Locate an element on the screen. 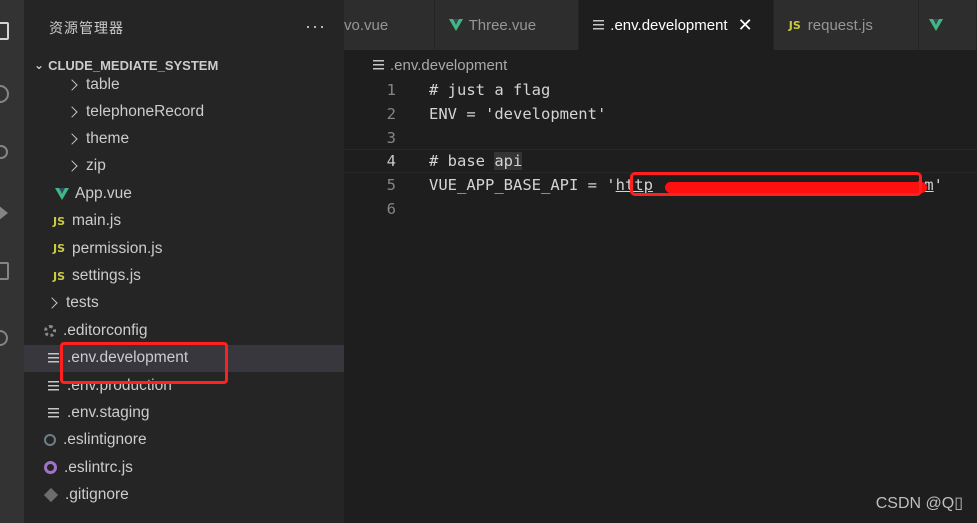 The width and height of the screenshot is (977, 523). word-highlight: api is located at coordinates (508, 161).